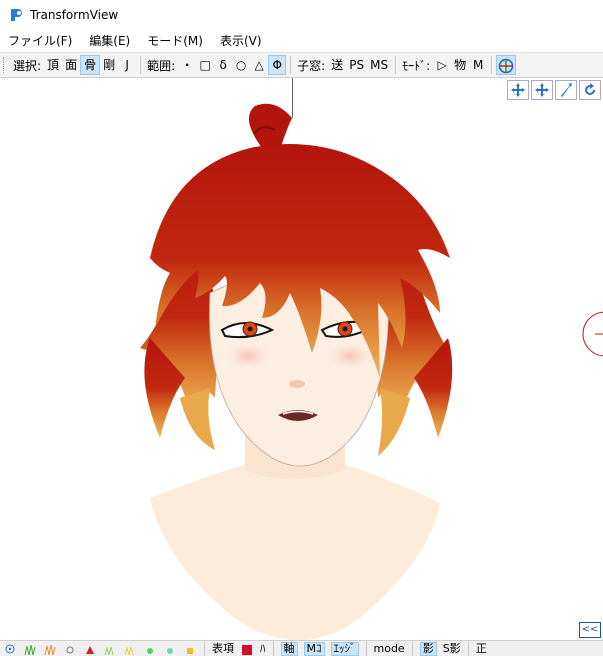 The height and width of the screenshot is (656, 603). What do you see at coordinates (301, 15) in the screenshot?
I see `title-bar: TransformView` at bounding box center [301, 15].